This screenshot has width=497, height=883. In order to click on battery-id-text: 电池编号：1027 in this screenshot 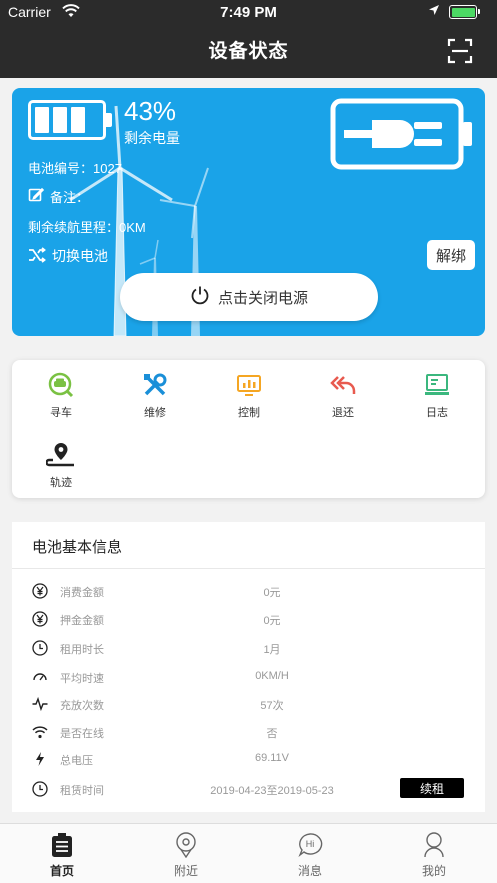, I will do `click(75, 168)`.